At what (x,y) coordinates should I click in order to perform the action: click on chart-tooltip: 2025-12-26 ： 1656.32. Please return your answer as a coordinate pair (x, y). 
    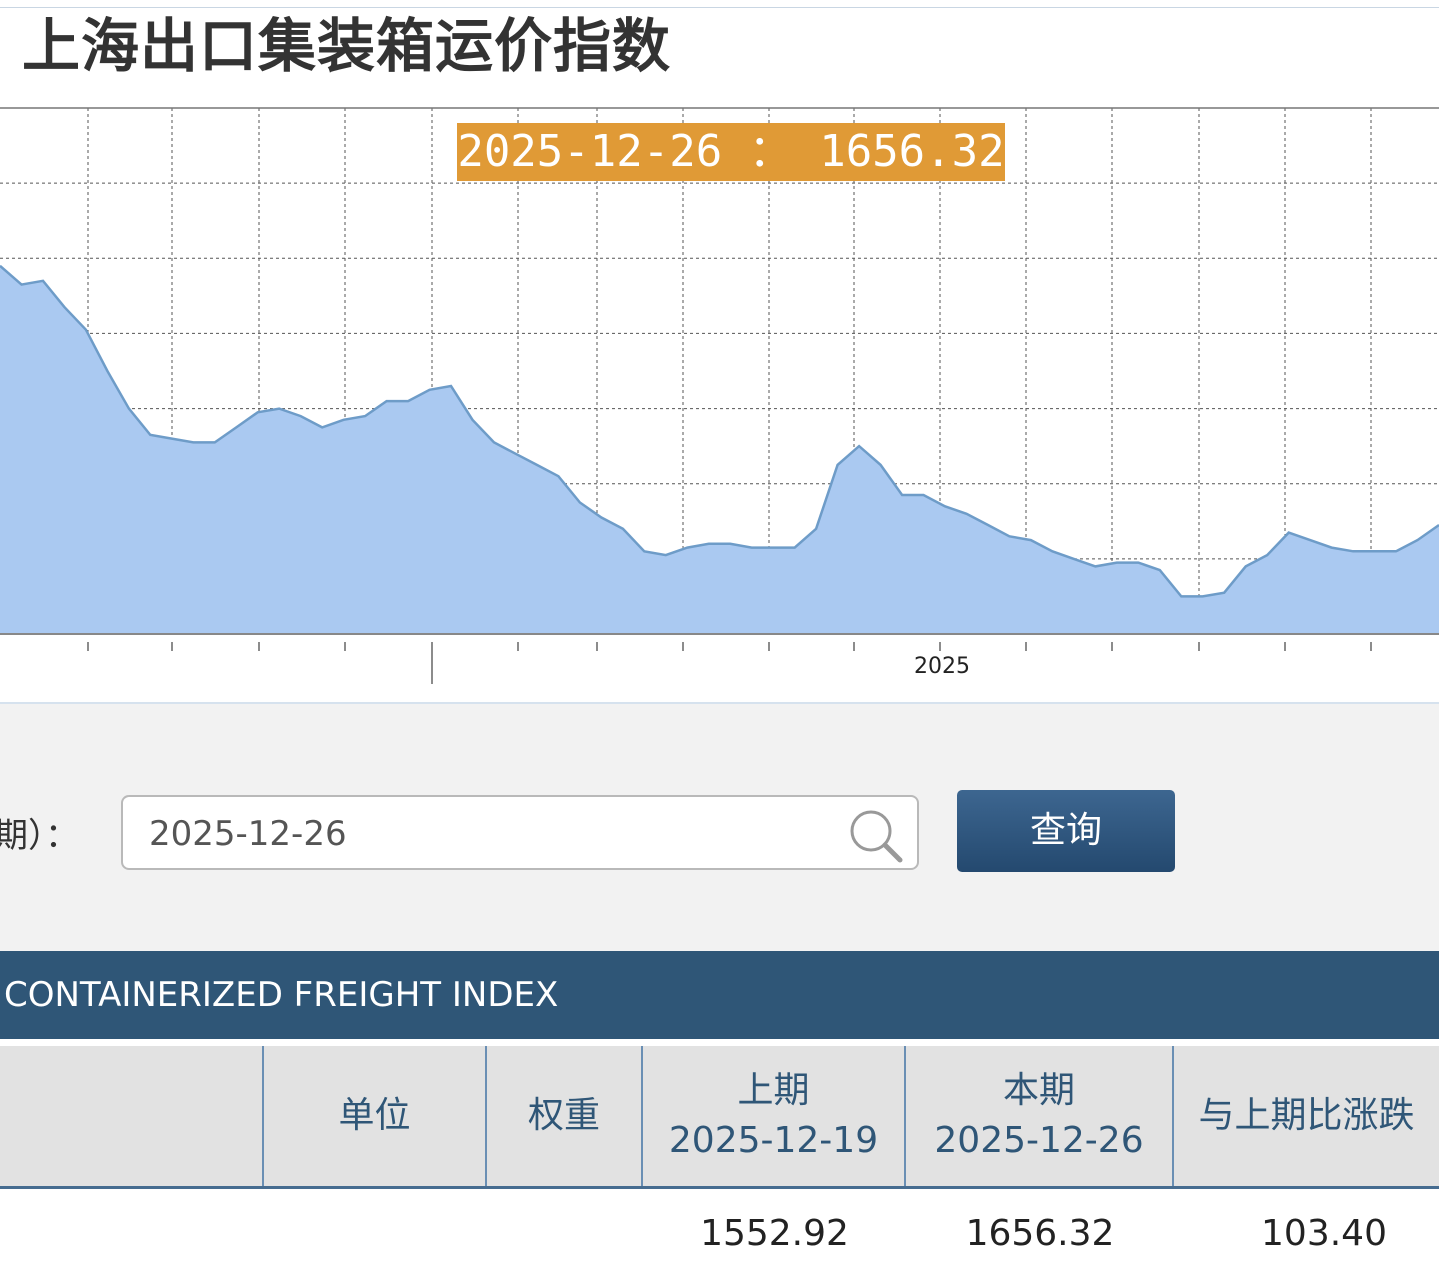
    Looking at the image, I should click on (731, 152).